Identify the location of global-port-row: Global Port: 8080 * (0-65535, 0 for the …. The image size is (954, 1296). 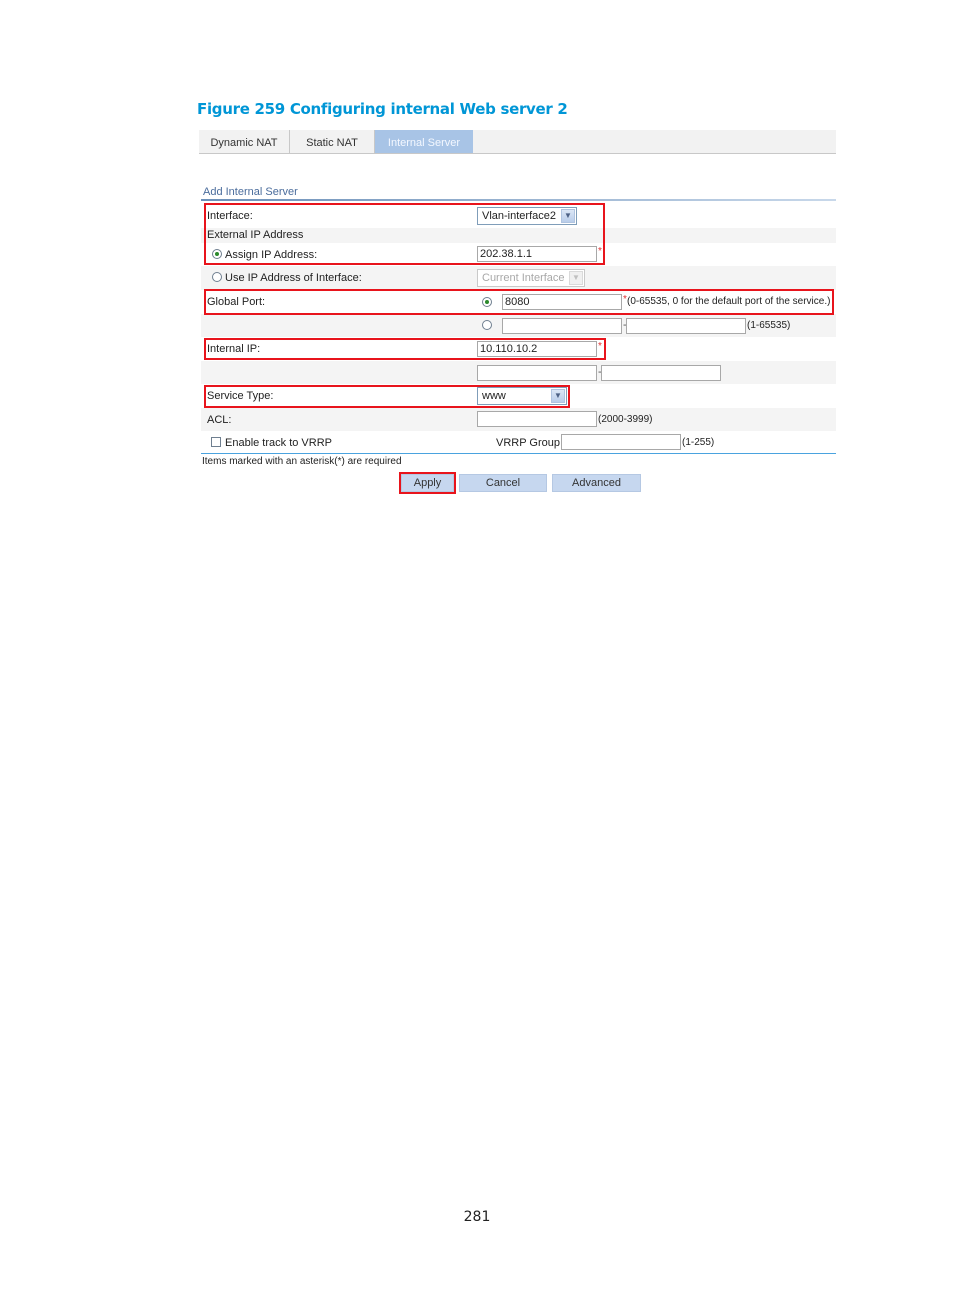
(518, 302).